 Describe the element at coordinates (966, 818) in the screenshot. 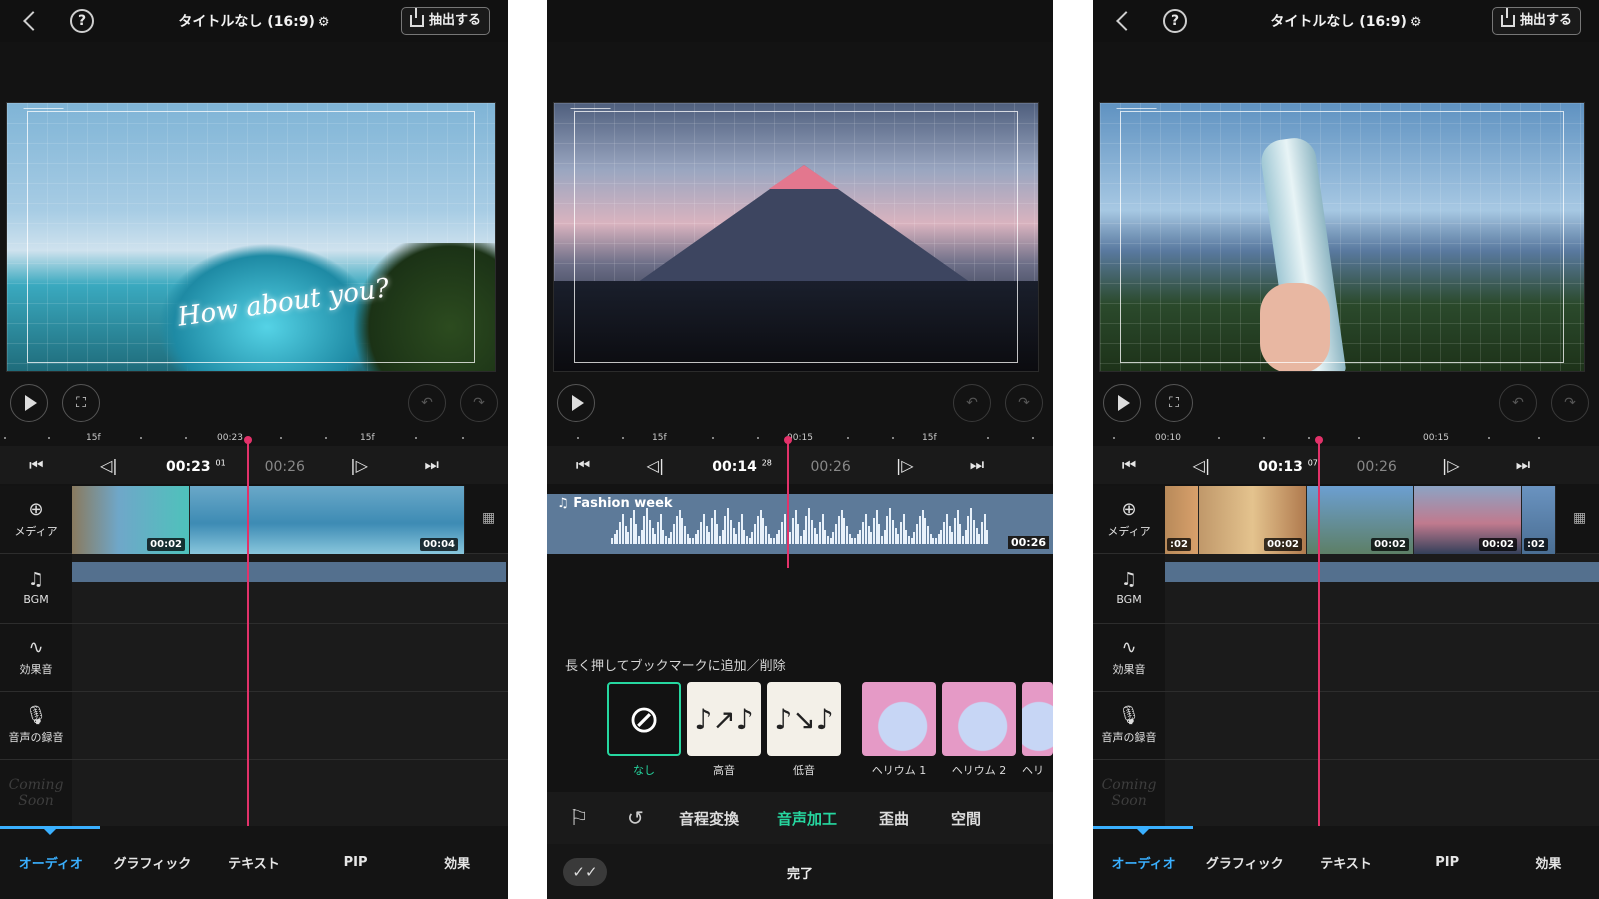

I see `category-space: 空間` at that location.